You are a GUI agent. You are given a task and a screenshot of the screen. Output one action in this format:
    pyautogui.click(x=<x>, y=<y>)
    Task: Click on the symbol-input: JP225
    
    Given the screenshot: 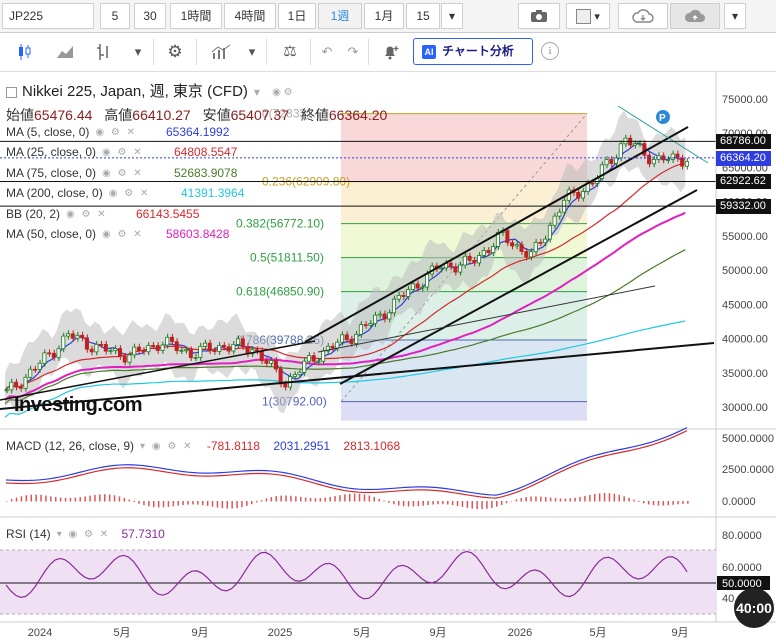 What is the action you would take?
    pyautogui.click(x=48, y=16)
    